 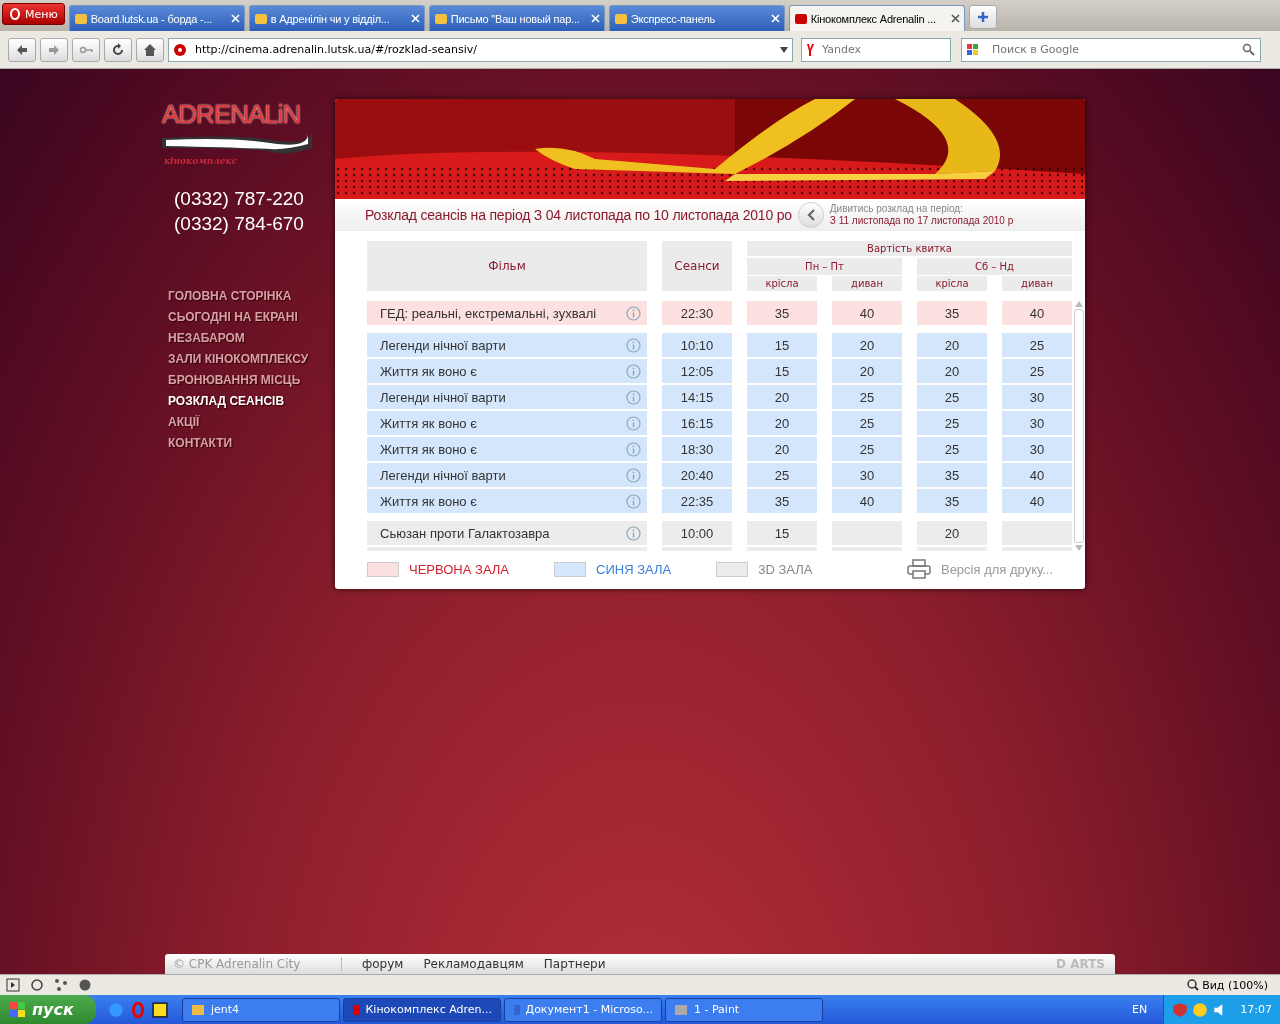 What do you see at coordinates (85, 985) in the screenshot?
I see `speed-dial-icon` at bounding box center [85, 985].